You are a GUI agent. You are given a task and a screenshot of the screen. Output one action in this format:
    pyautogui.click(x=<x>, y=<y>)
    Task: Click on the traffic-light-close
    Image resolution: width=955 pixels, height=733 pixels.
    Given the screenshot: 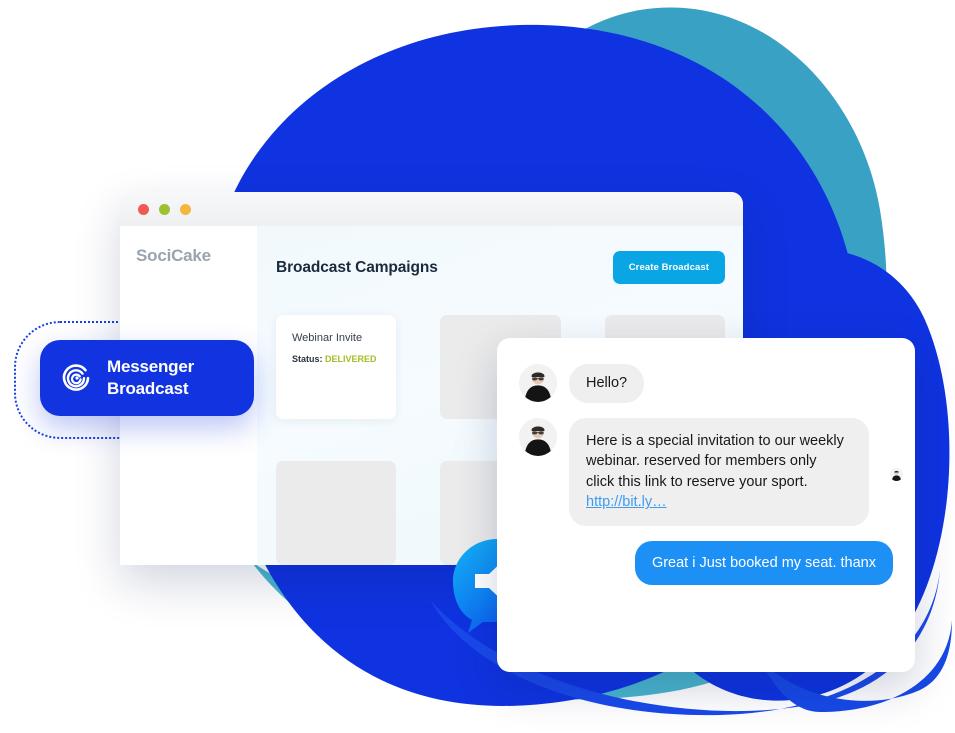 What is the action you would take?
    pyautogui.click(x=143, y=209)
    